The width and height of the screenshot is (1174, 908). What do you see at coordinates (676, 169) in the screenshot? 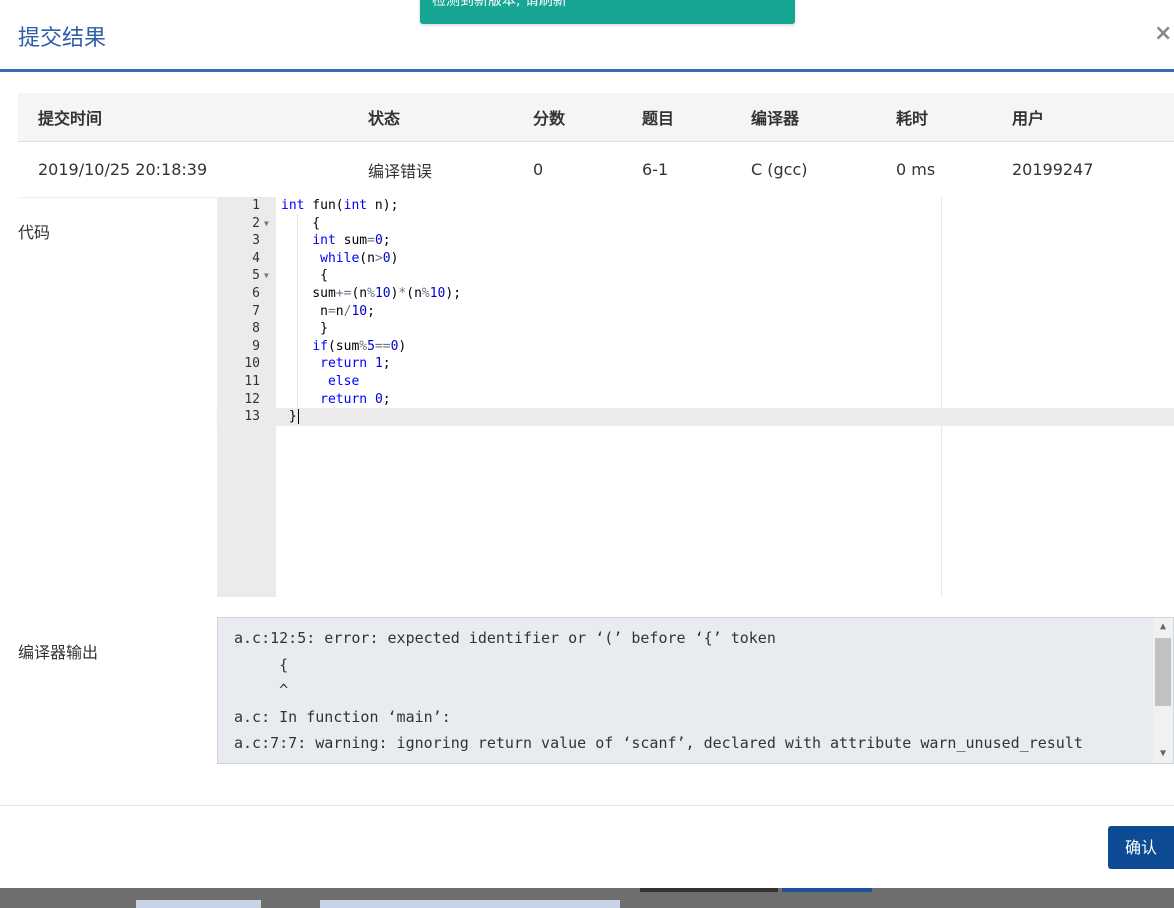
I see `problem-link: 6-1` at bounding box center [676, 169].